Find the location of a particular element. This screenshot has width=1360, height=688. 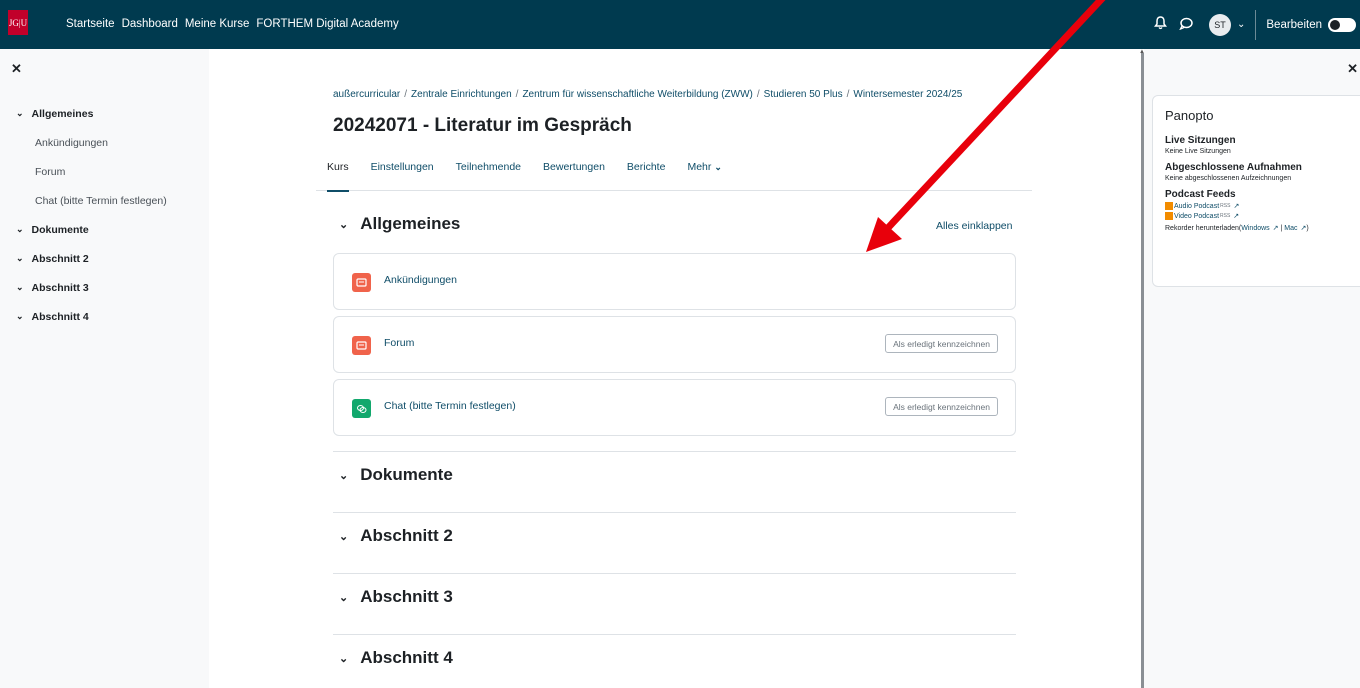

activity-link: Forum is located at coordinates (399, 343).